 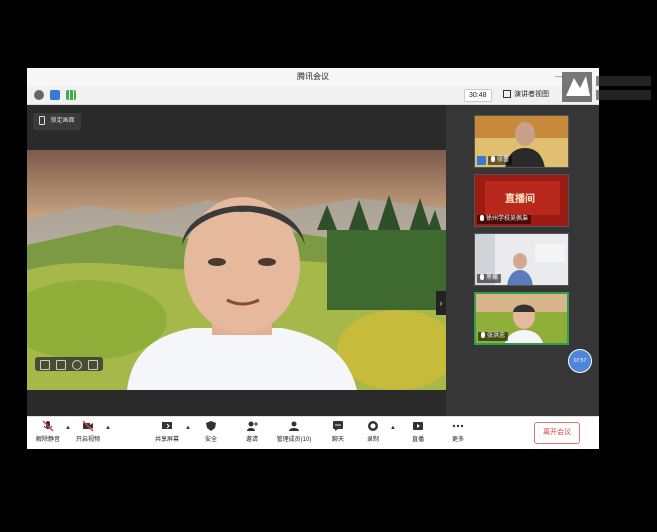 What do you see at coordinates (294, 426) in the screenshot?
I see `members-icon` at bounding box center [294, 426].